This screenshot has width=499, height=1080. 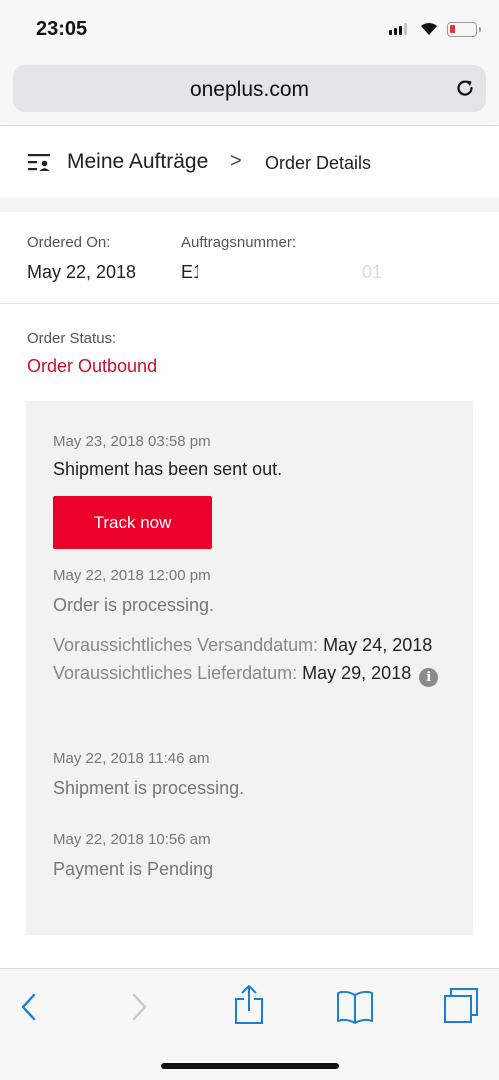 I want to click on order-number-suffix: 01, so click(x=372, y=272).